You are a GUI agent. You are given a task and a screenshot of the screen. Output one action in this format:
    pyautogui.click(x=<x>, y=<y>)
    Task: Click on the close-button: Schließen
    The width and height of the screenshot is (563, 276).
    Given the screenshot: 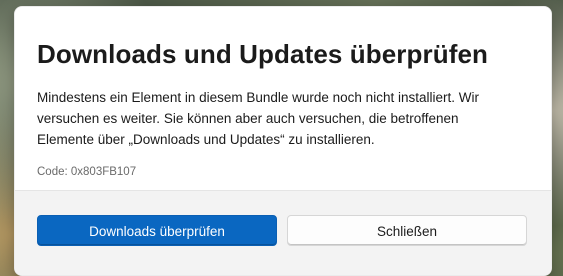 What is the action you would take?
    pyautogui.click(x=407, y=230)
    